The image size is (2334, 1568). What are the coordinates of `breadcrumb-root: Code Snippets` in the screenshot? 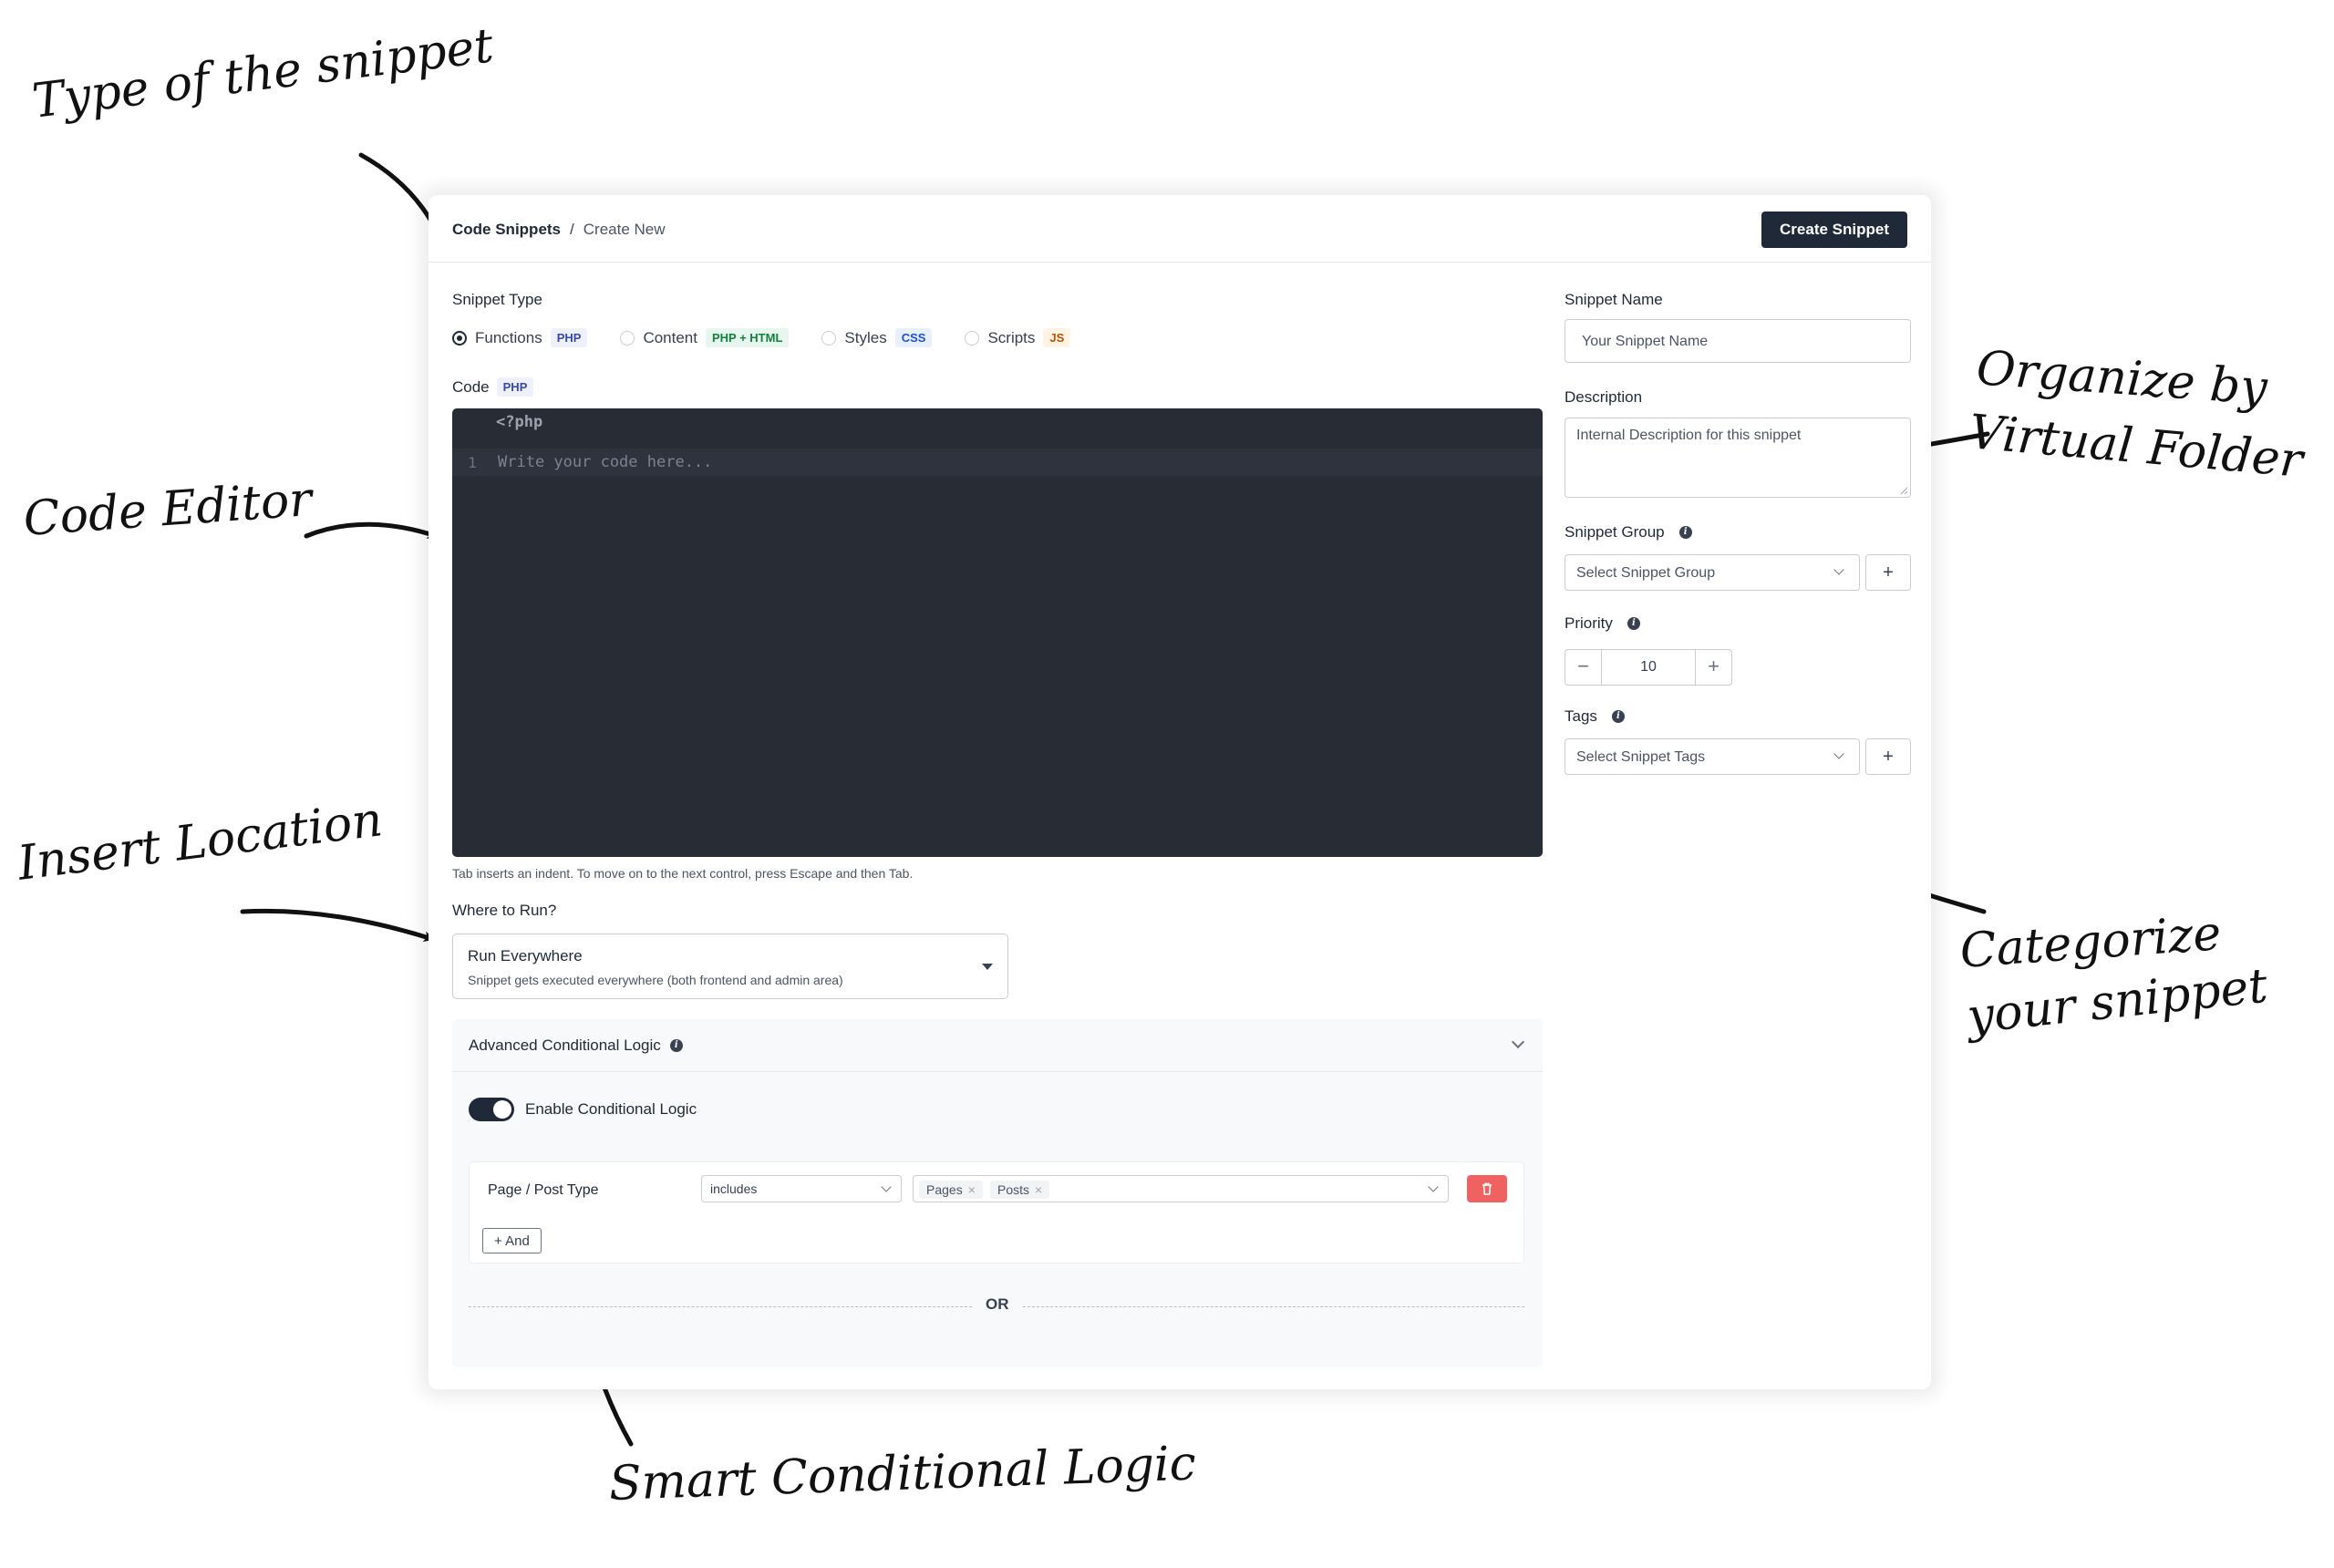 It's located at (506, 230).